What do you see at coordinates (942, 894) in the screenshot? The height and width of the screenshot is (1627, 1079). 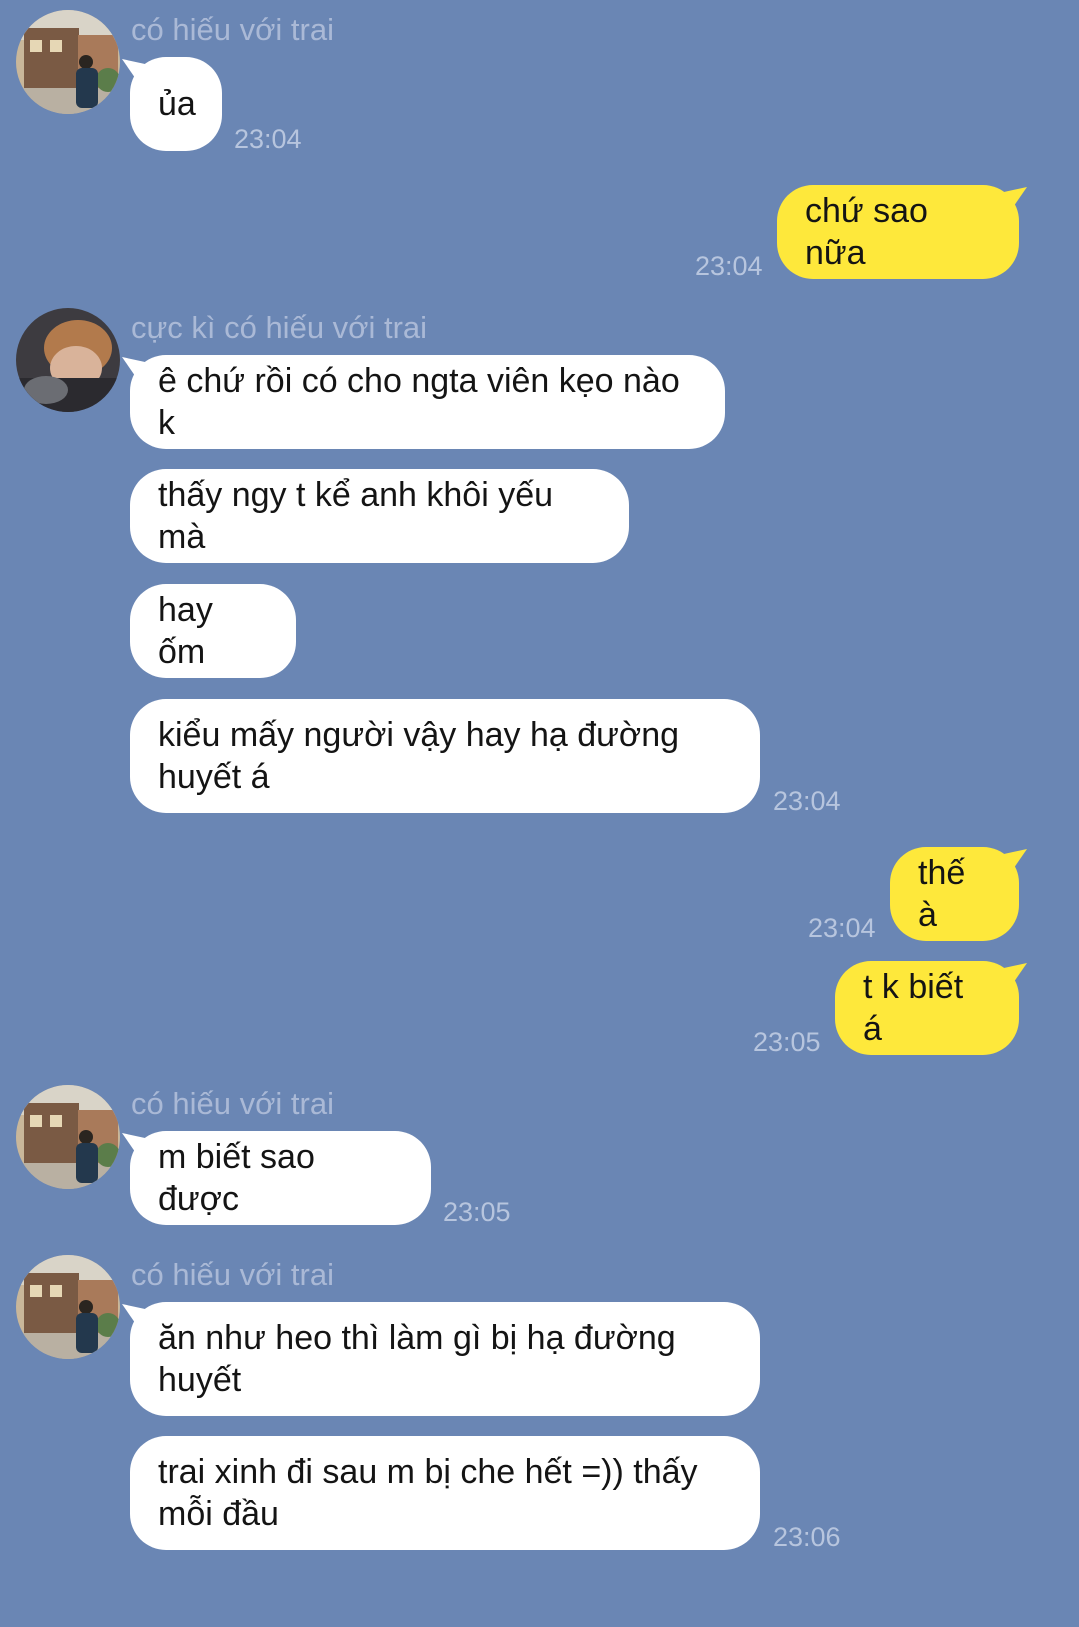 I see `message-text: thế à` at bounding box center [942, 894].